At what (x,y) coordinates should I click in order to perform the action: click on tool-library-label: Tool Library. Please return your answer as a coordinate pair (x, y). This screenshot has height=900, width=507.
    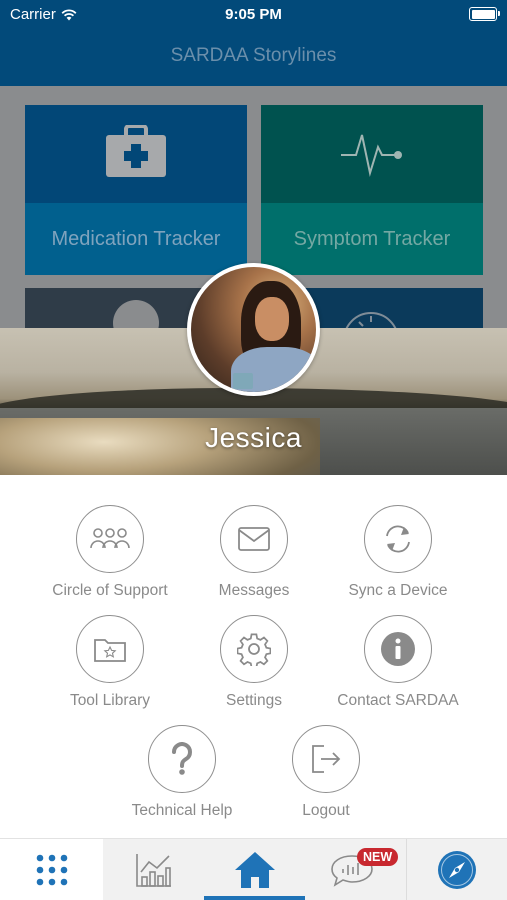
    Looking at the image, I should click on (110, 700).